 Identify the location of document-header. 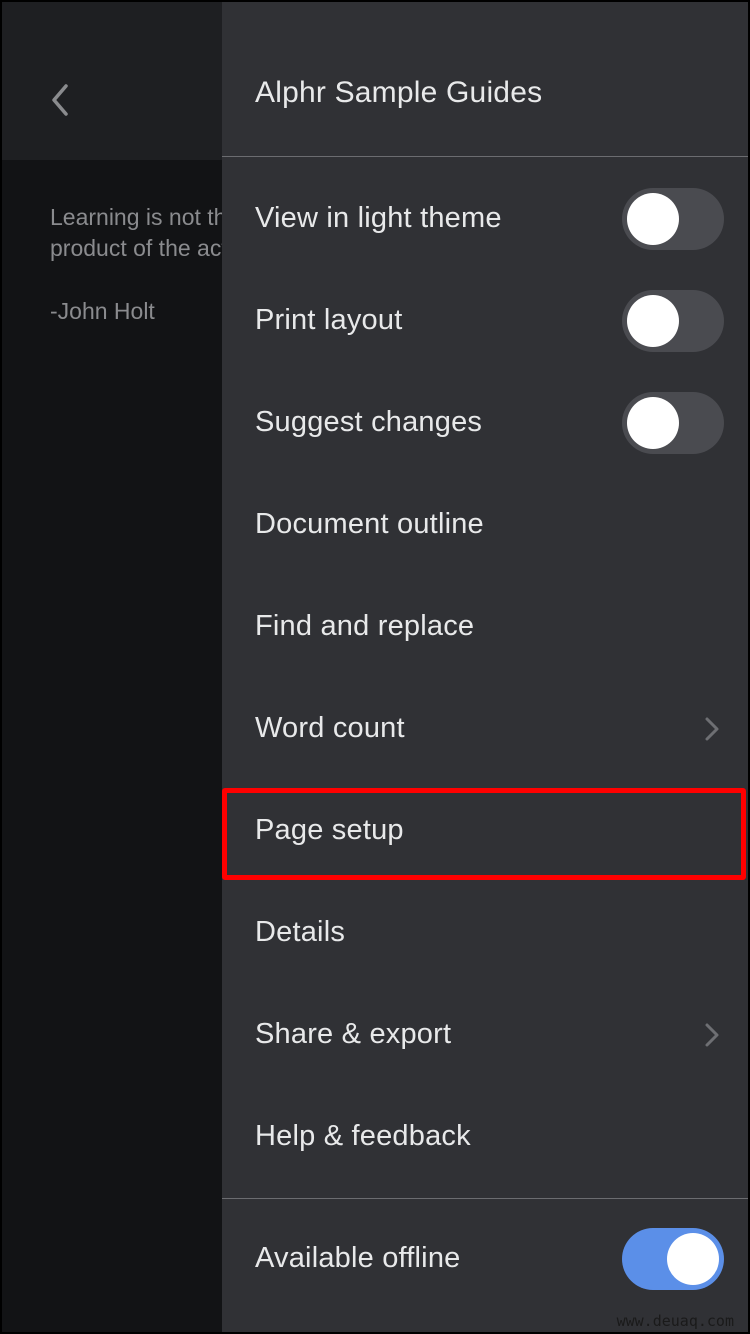
(112, 81).